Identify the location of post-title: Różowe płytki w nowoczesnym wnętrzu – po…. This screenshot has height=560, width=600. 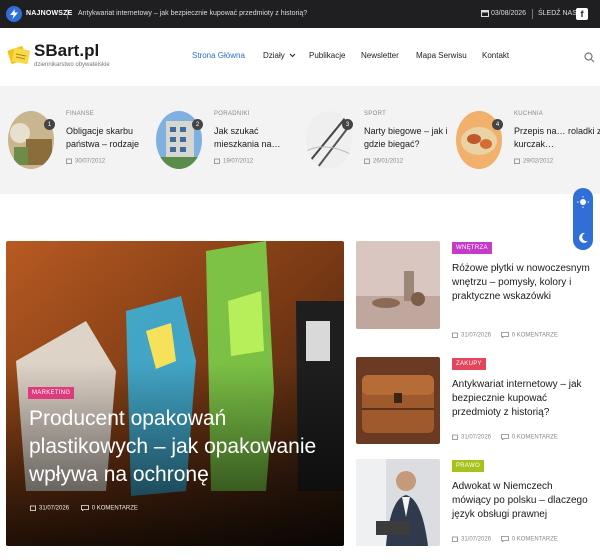
(523, 283).